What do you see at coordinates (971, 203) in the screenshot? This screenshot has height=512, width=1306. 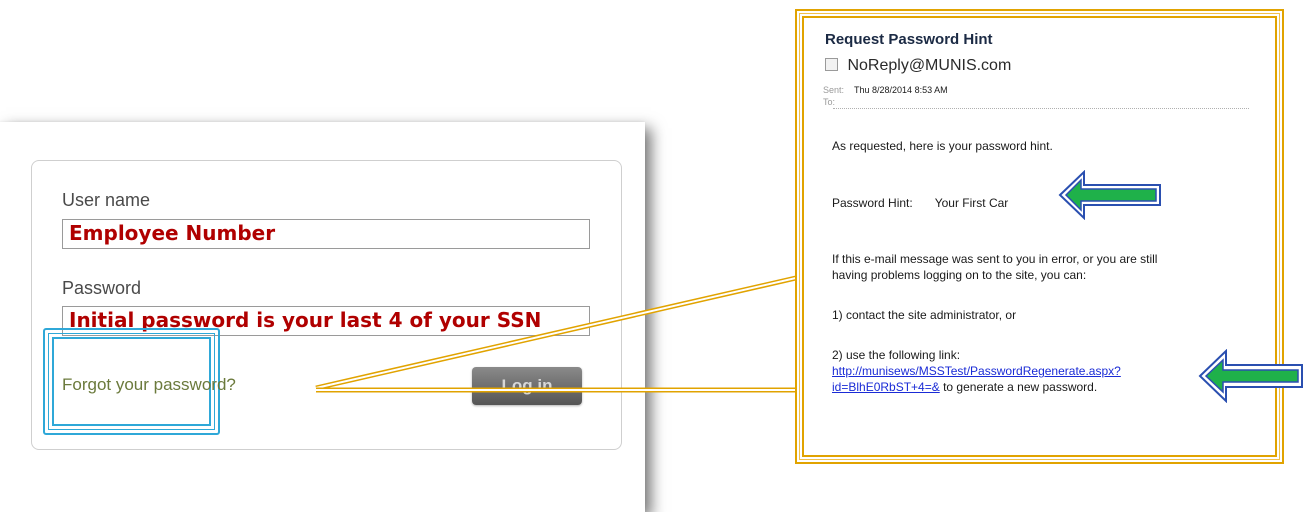 I see `hint-value: Your First Car` at bounding box center [971, 203].